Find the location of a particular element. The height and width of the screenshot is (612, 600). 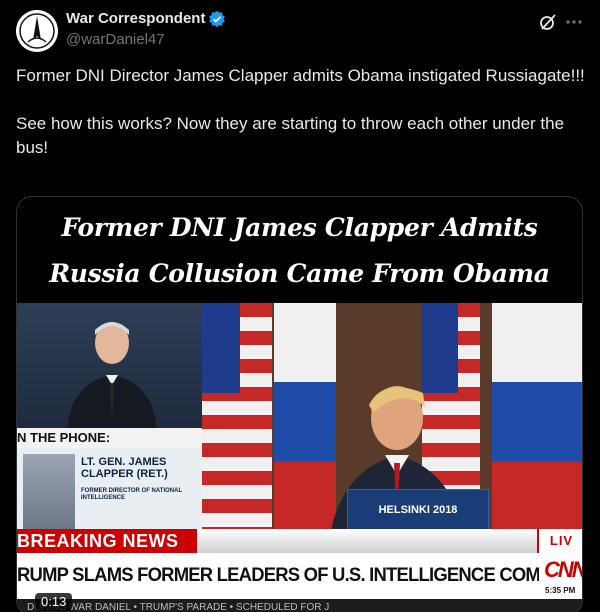

phone-label: N THE PHONE: is located at coordinates (113, 438).